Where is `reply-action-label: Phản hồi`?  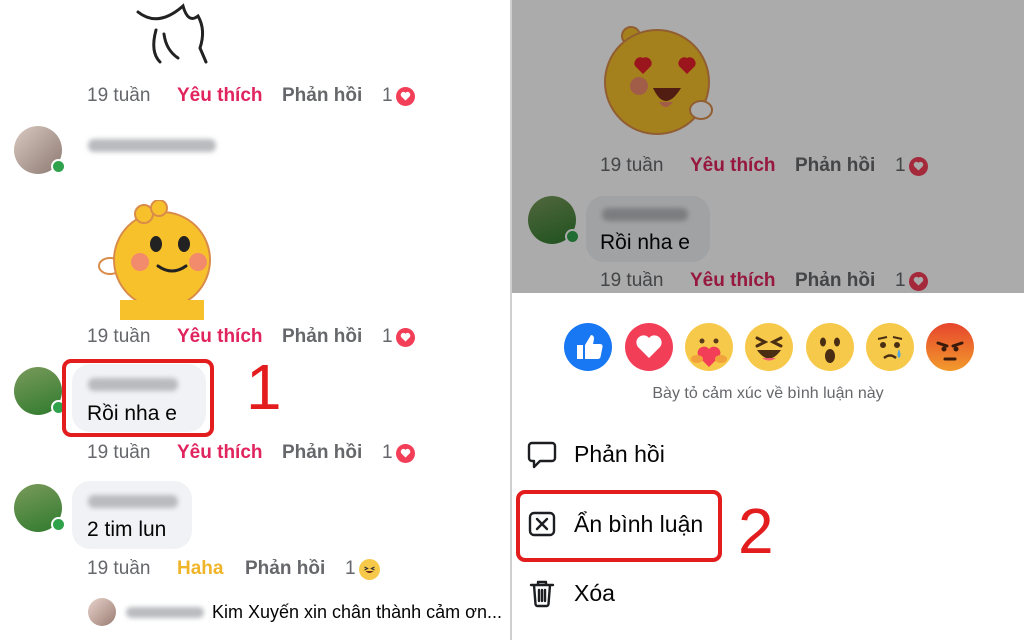
reply-action-label: Phản hồi is located at coordinates (619, 453).